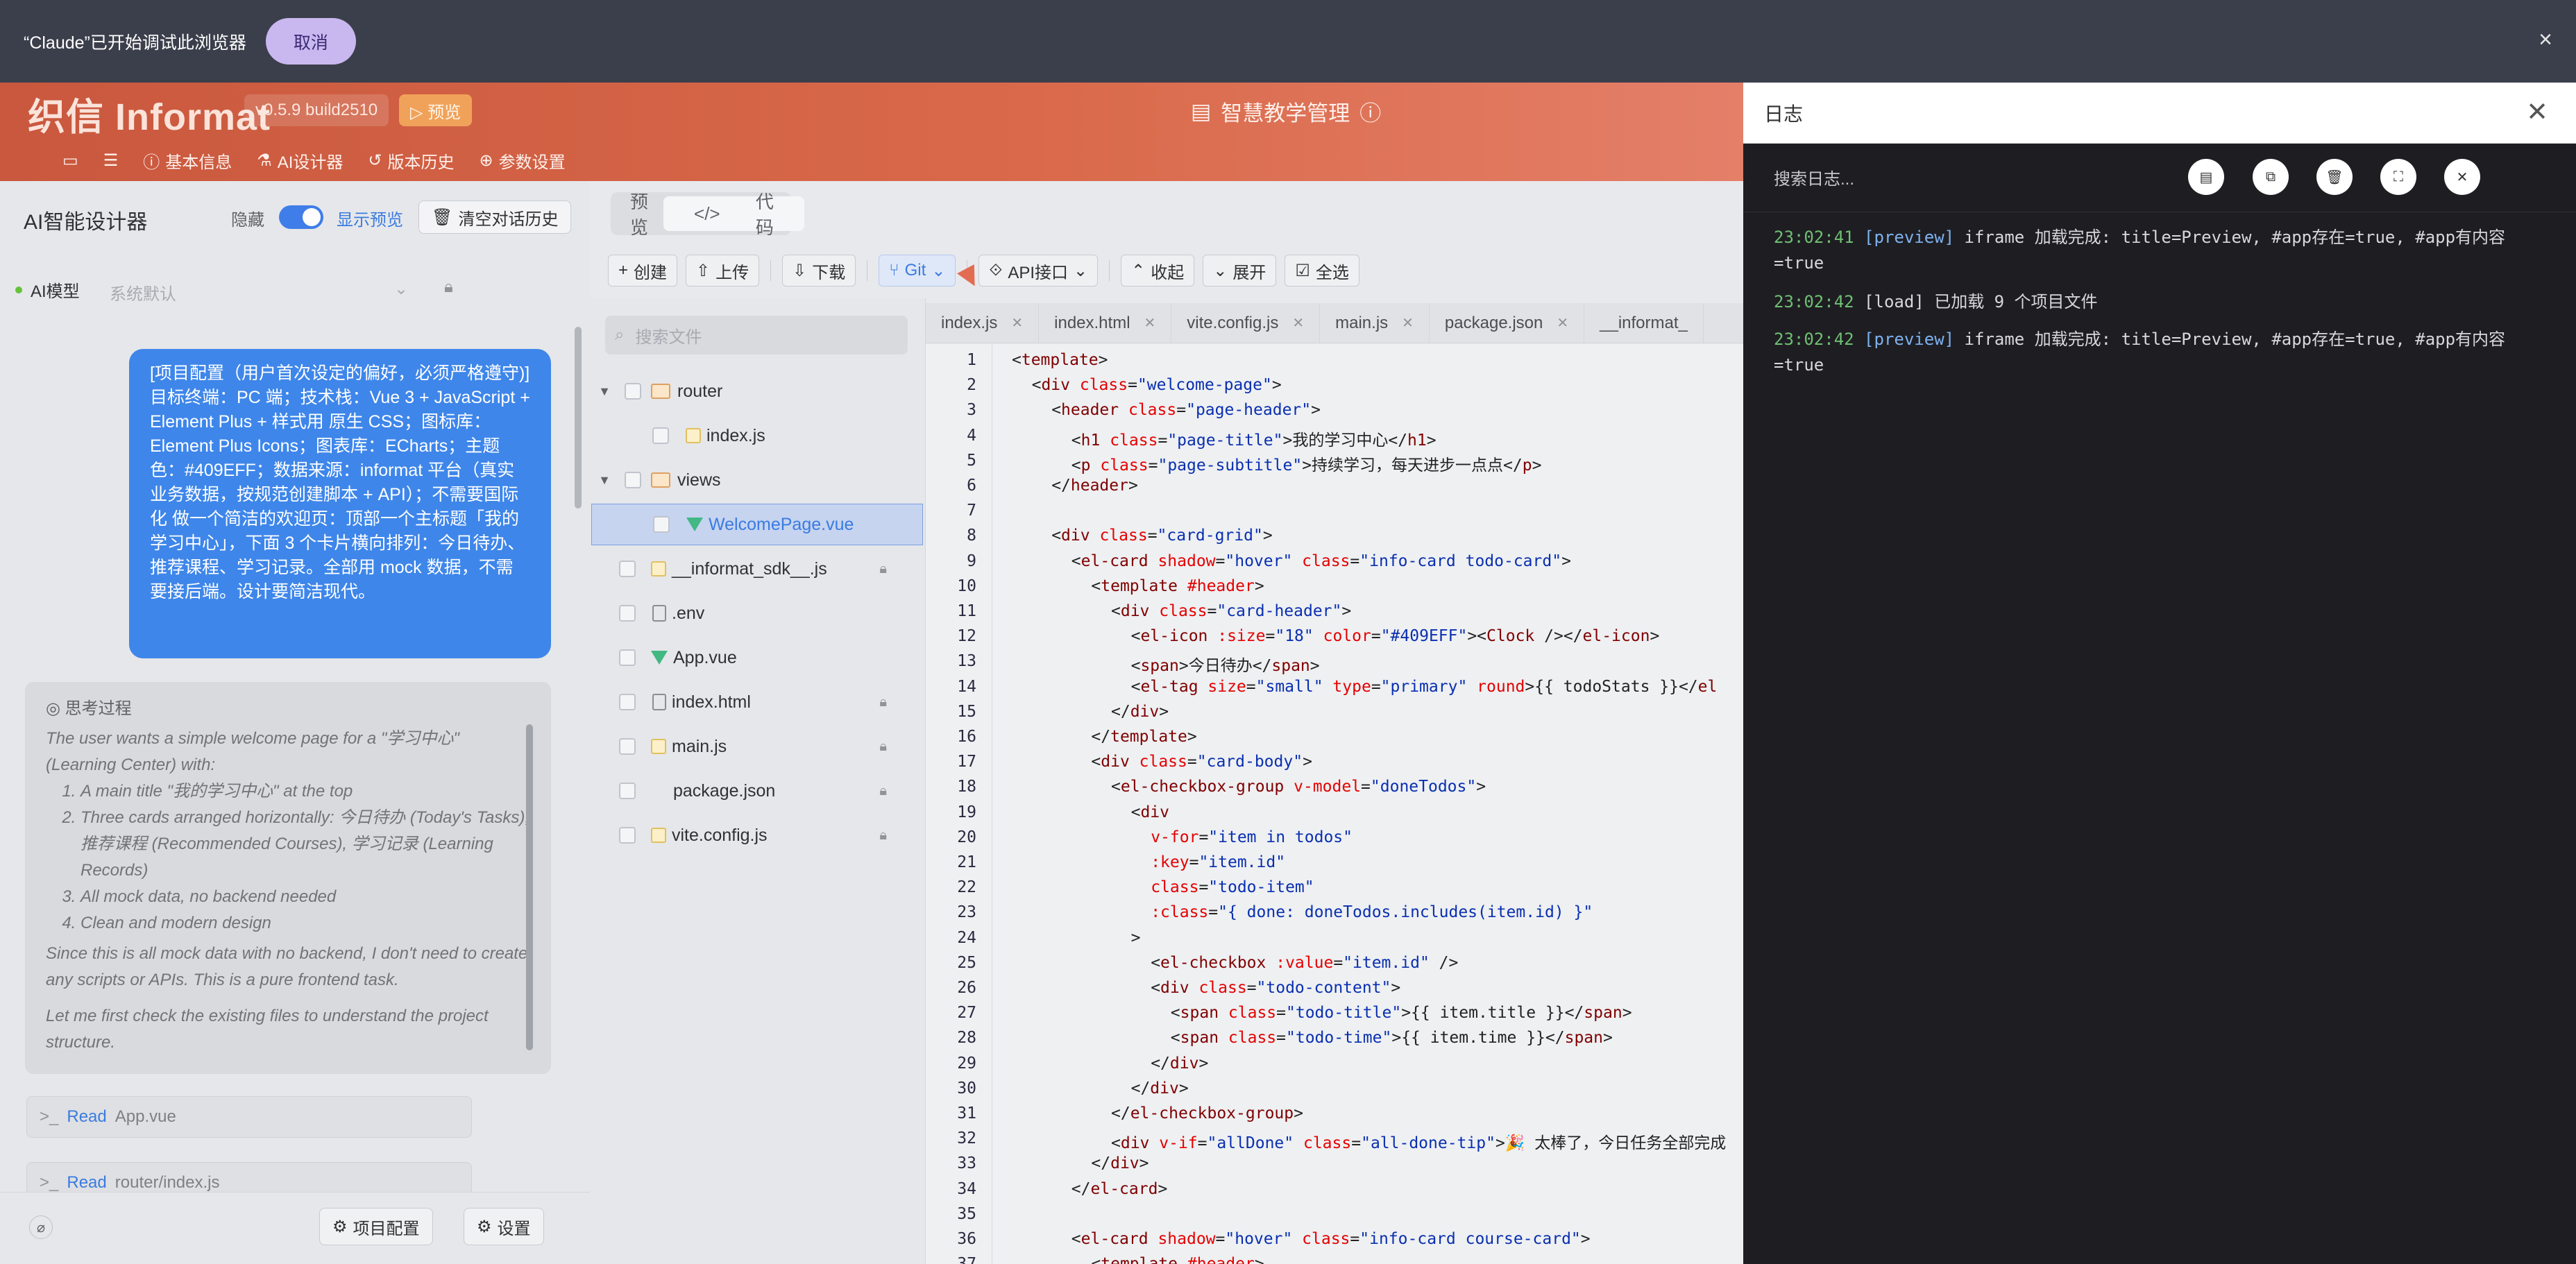  Describe the element at coordinates (757, 524) in the screenshot. I see `tree-file-welcomepage: WelcomePage.vue` at that location.